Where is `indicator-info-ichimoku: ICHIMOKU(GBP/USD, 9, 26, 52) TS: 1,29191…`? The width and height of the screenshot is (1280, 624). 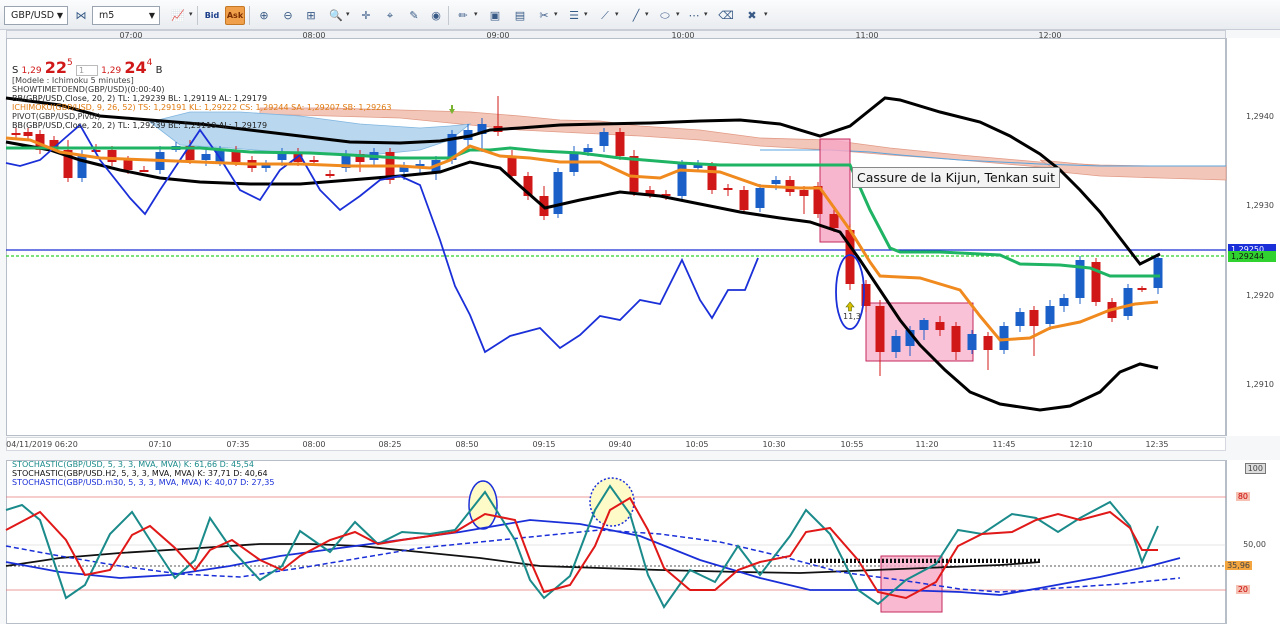 indicator-info-ichimoku: ICHIMOKU(GBP/USD, 9, 26, 52) TS: 1,29191… is located at coordinates (202, 107).